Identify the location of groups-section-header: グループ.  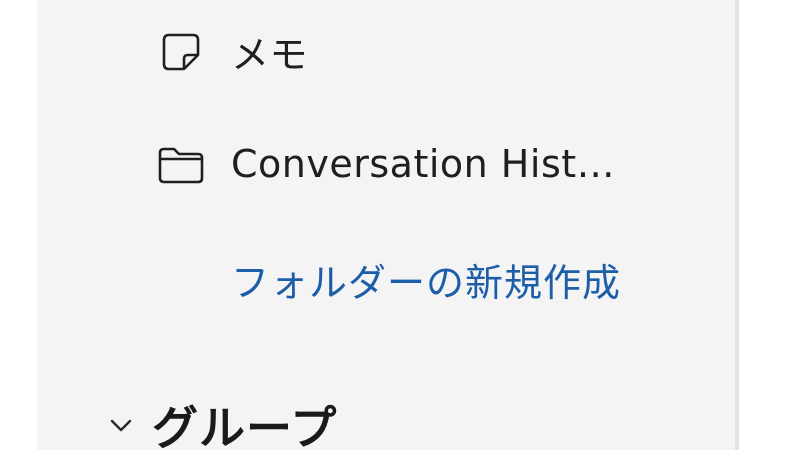
(221, 421).